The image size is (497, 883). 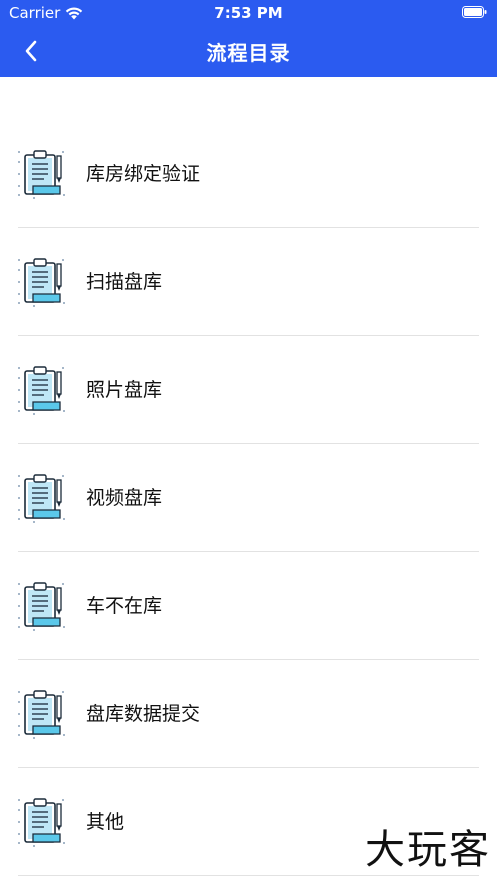 What do you see at coordinates (143, 174) in the screenshot?
I see `list-item-label: 库房绑定验证` at bounding box center [143, 174].